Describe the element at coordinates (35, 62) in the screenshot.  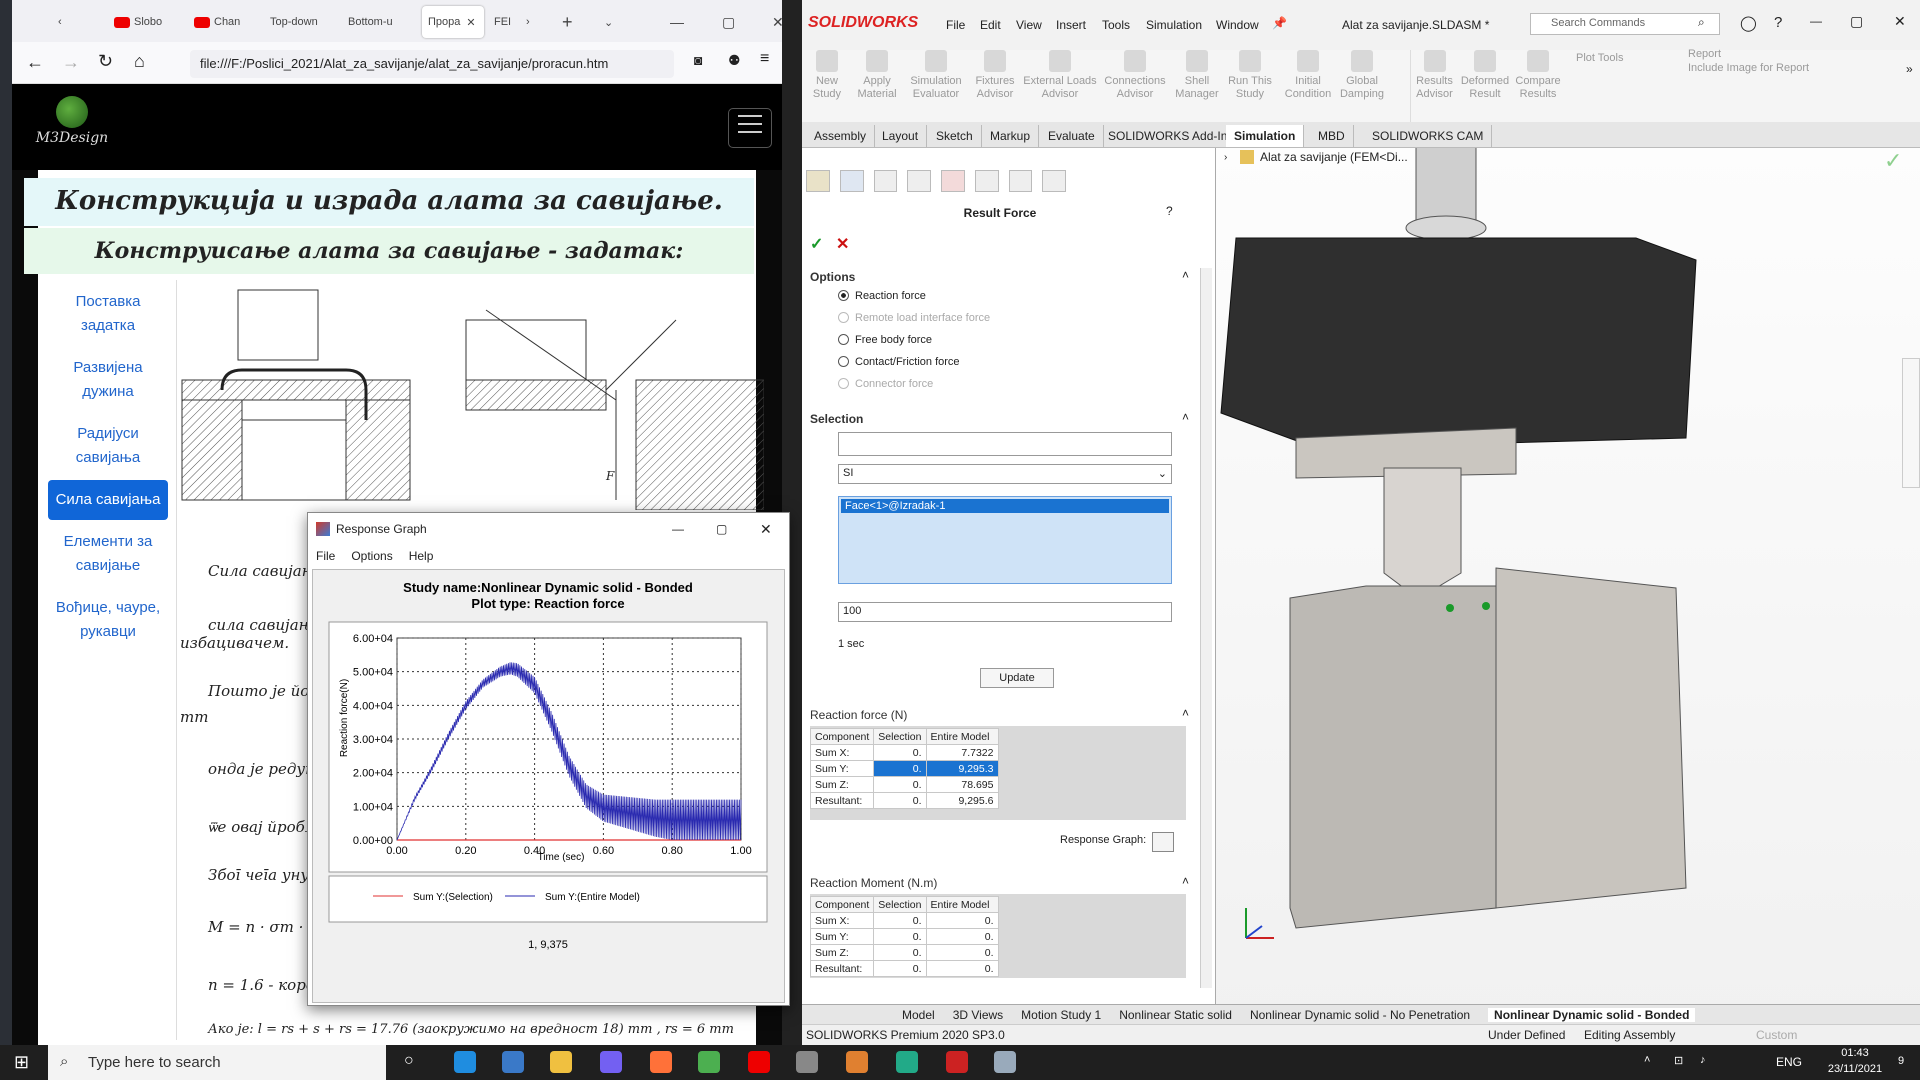
I see `back-icon: ←` at that location.